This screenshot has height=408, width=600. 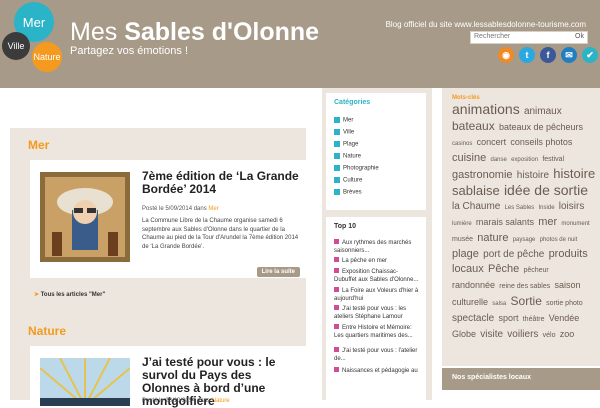 I want to click on sidebar-category-item: Nature, so click(x=347, y=156).